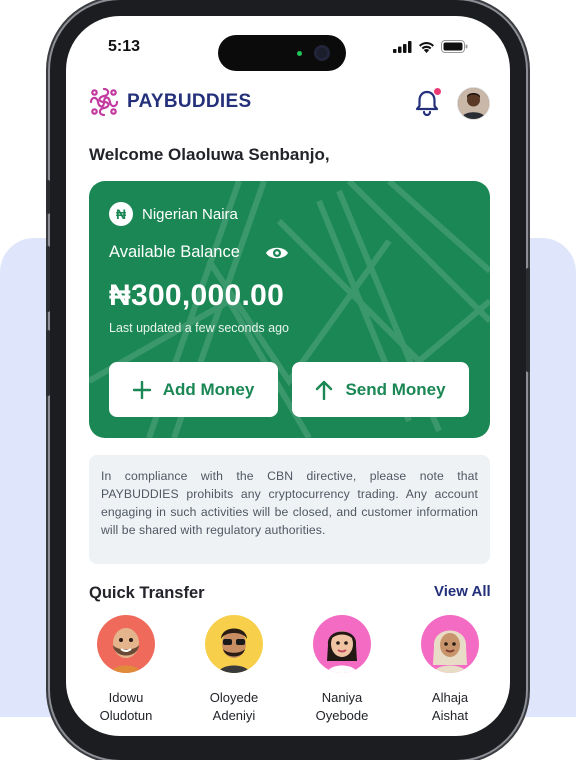 The image size is (576, 760). I want to click on notifications-button, so click(428, 103).